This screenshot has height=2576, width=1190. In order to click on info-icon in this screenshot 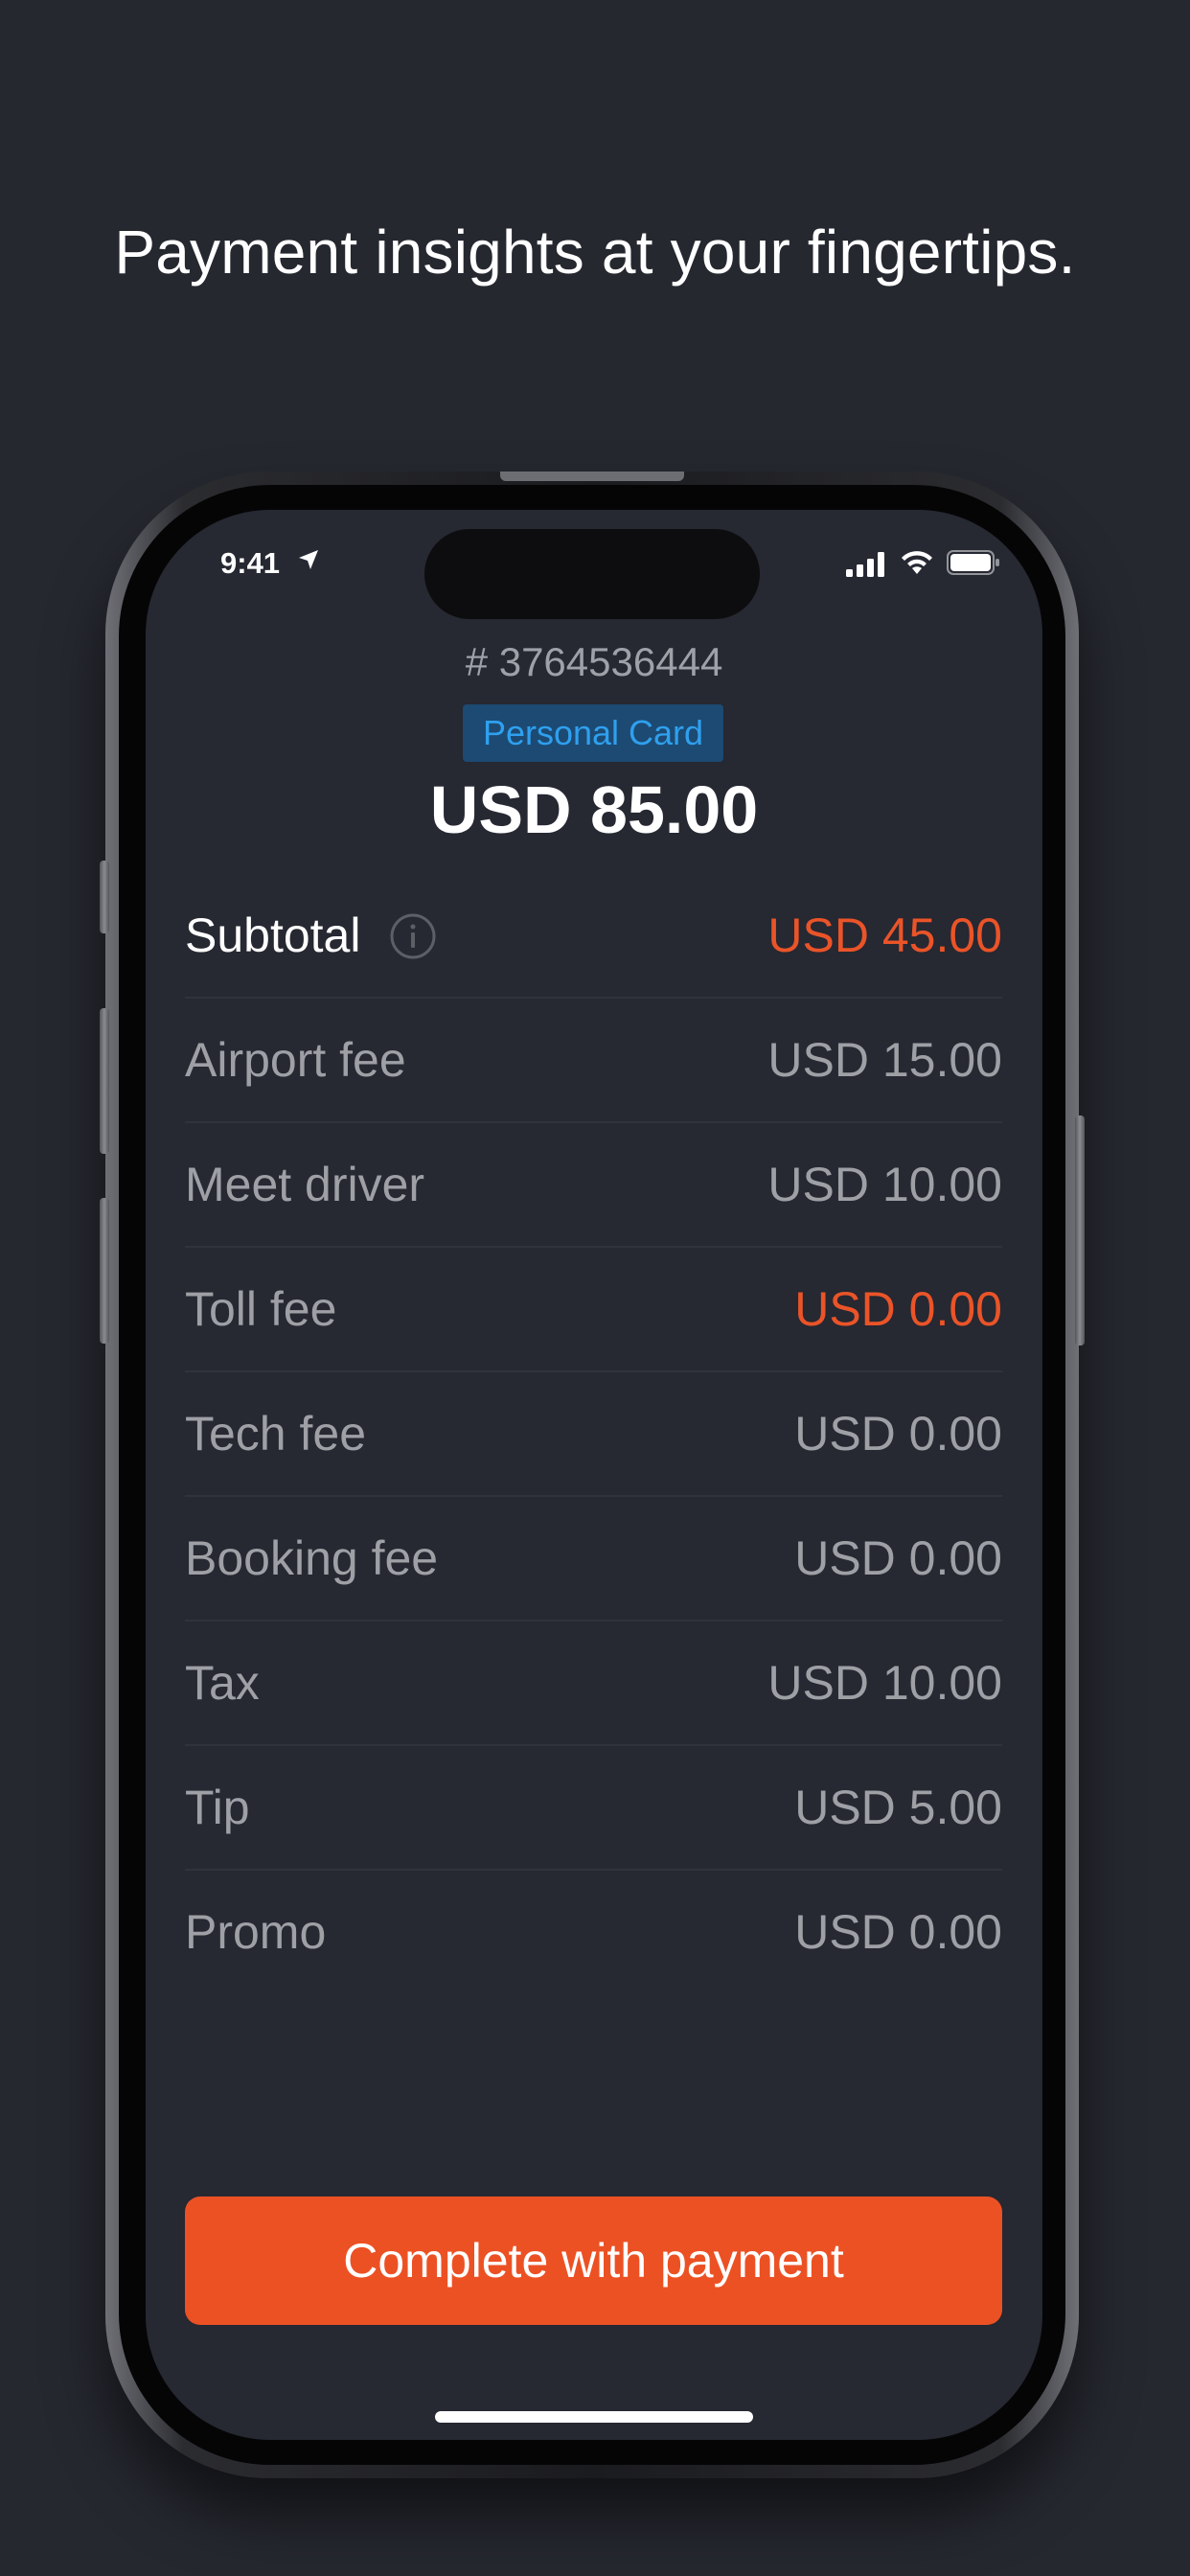, I will do `click(413, 936)`.